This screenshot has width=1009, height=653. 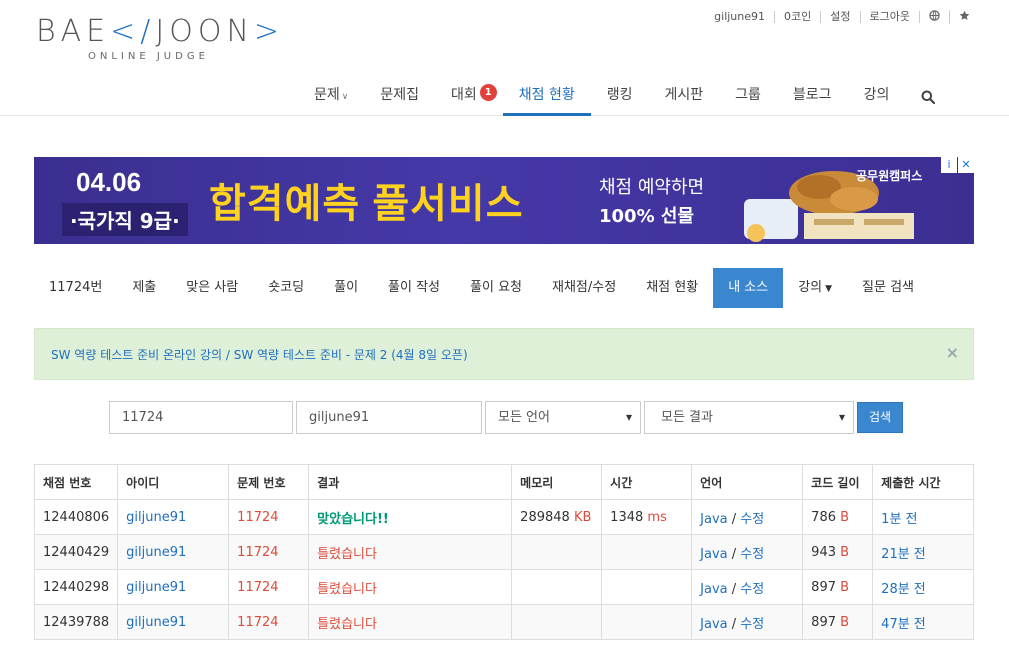 What do you see at coordinates (923, 482) in the screenshot?
I see `col-submitted-at: 제출한 시간` at bounding box center [923, 482].